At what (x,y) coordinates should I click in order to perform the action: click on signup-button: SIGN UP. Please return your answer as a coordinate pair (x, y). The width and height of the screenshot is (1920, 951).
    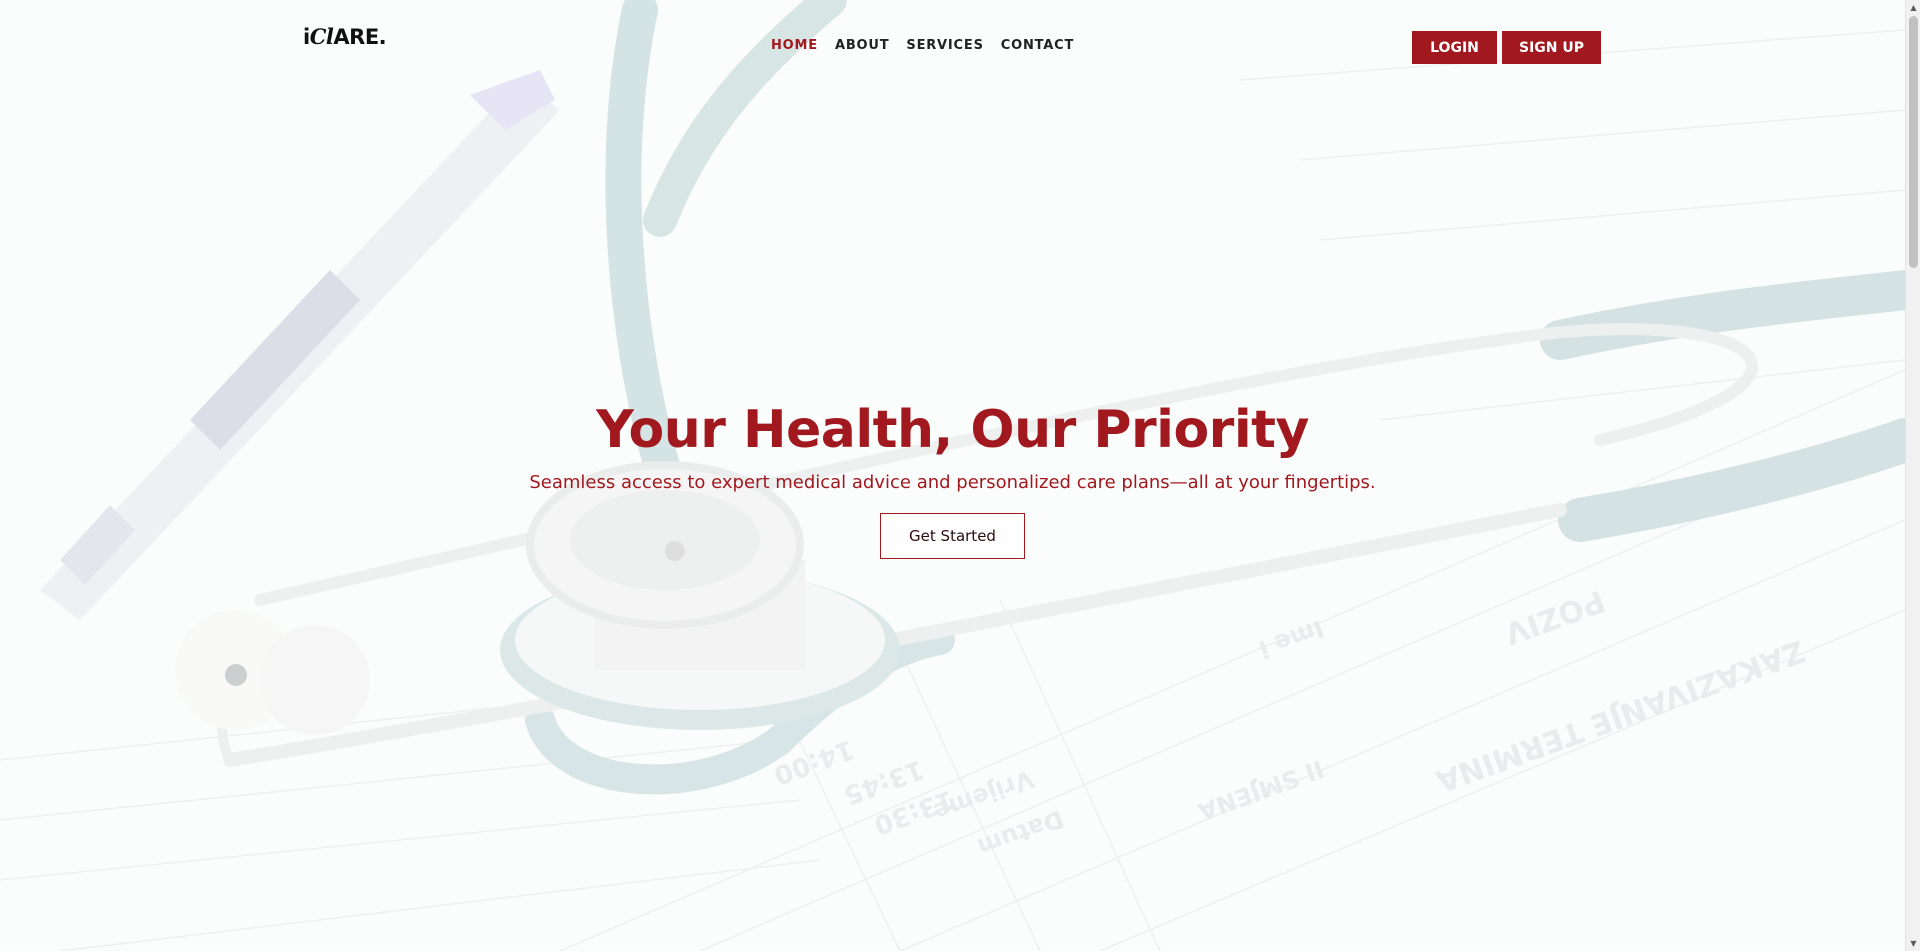
    Looking at the image, I should click on (1551, 47).